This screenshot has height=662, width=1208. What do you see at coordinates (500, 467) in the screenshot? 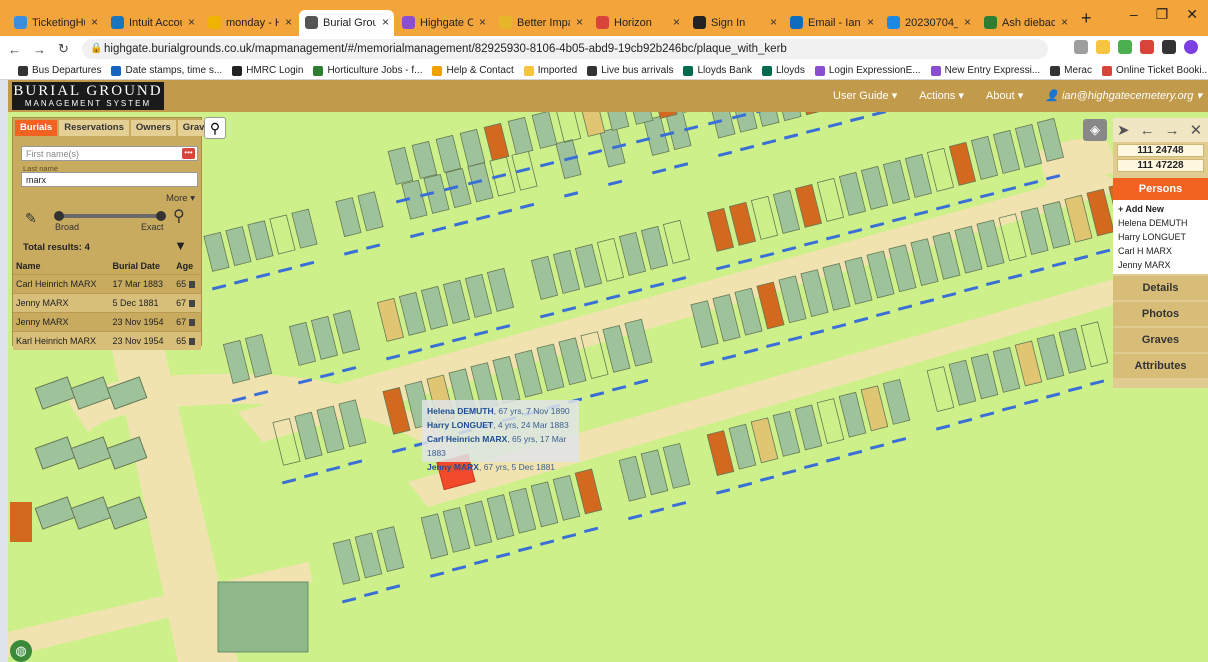
I see `tooltip-line: Jenny MARX, 67 yrs, 5 Dec 1881` at bounding box center [500, 467].